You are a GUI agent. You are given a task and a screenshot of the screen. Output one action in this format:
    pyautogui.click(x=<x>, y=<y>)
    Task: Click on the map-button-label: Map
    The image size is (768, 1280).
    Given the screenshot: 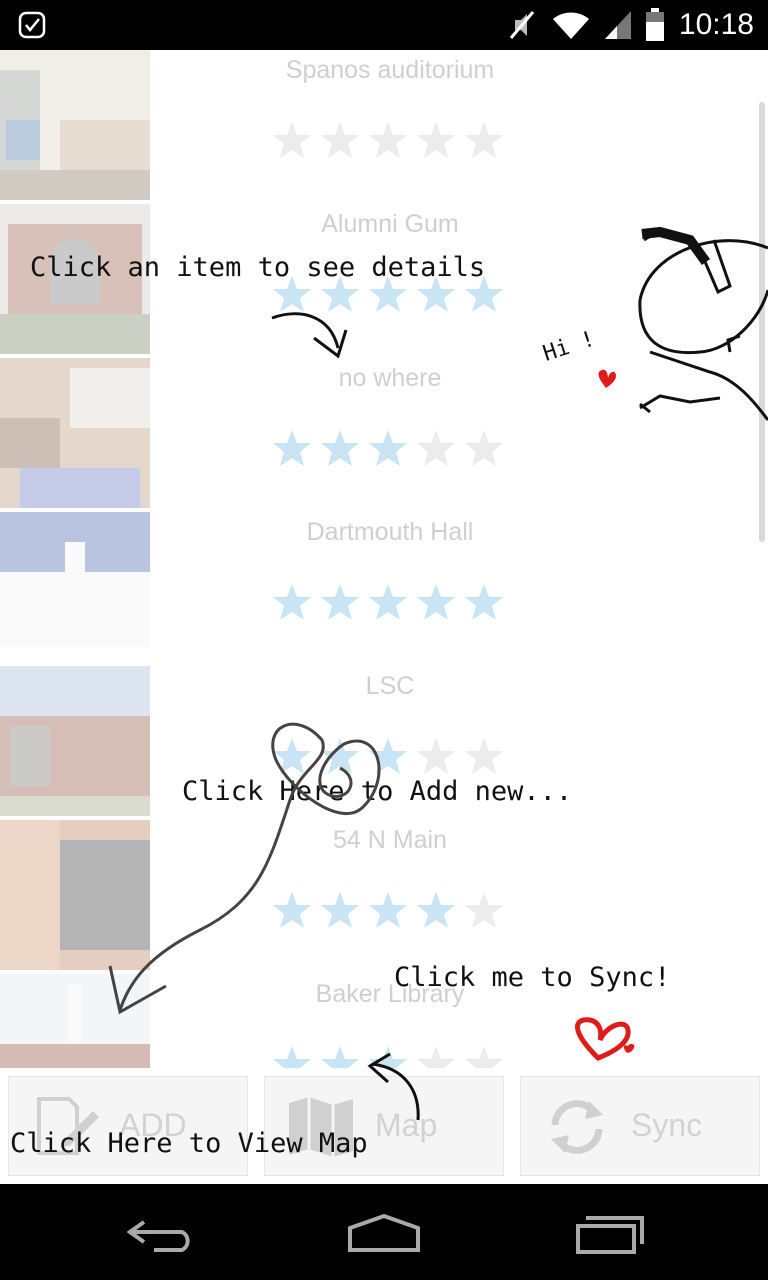 What is the action you would take?
    pyautogui.click(x=406, y=1125)
    